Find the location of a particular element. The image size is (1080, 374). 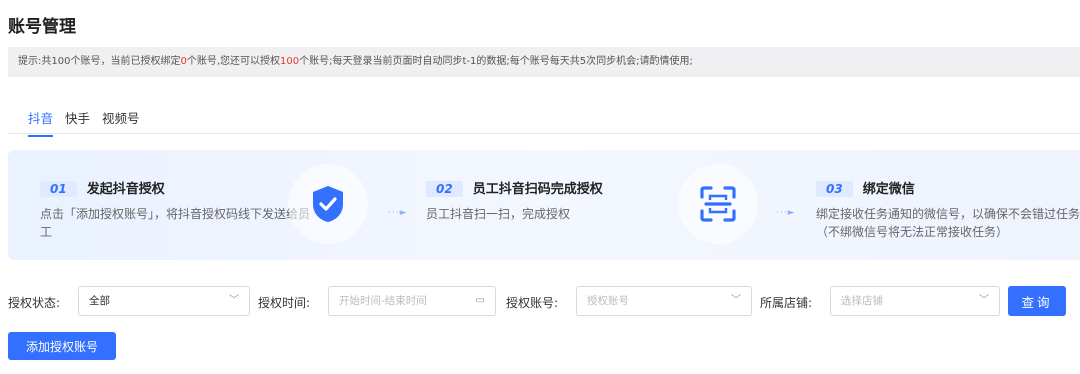

notice-text-2: 个账号,您还可以授权 is located at coordinates (233, 61).